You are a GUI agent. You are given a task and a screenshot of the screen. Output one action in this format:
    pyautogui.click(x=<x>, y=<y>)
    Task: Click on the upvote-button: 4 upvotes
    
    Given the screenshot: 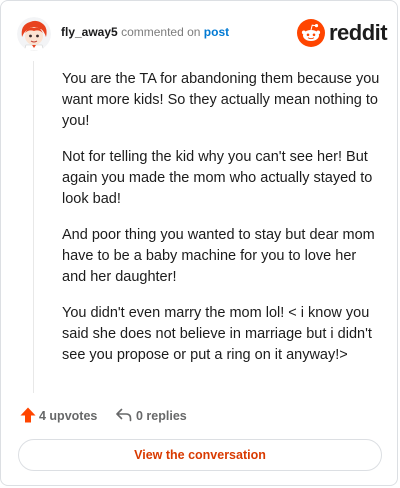 What is the action you would take?
    pyautogui.click(x=59, y=416)
    